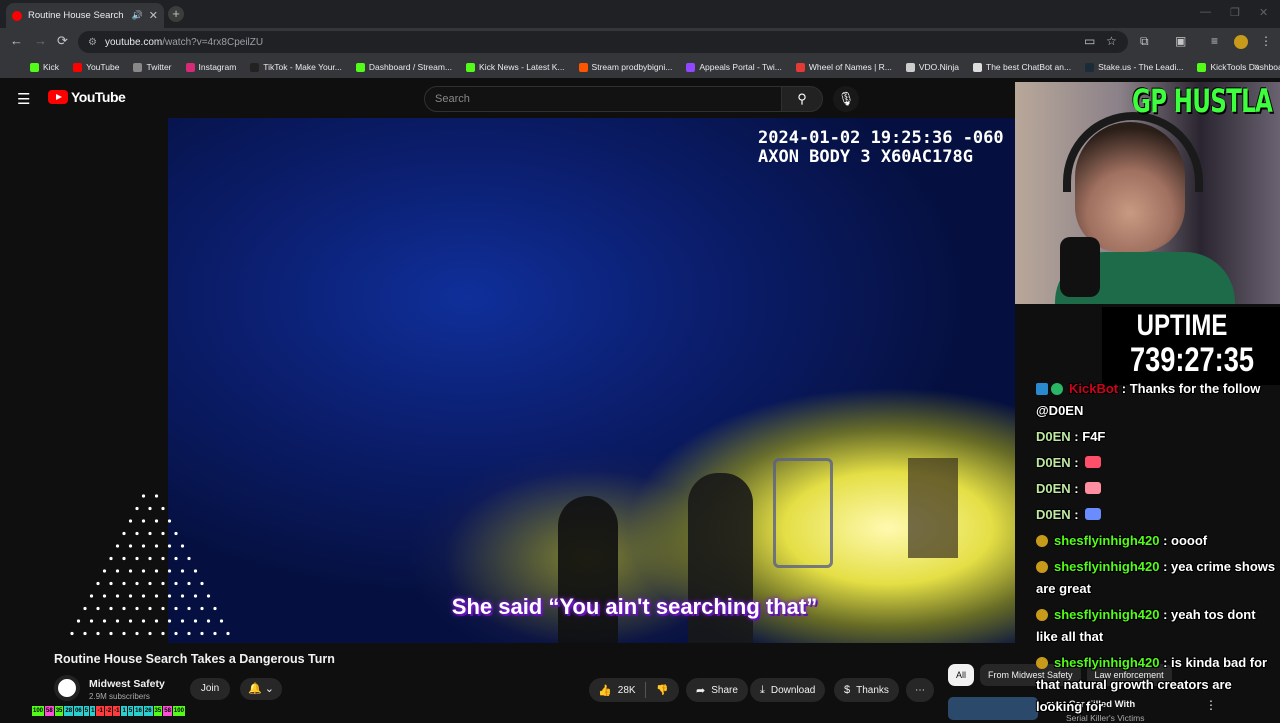 Image resolution: width=1280 pixels, height=723 pixels. Describe the element at coordinates (1191, 360) in the screenshot. I see `uptime-value: 739:27:35` at that location.